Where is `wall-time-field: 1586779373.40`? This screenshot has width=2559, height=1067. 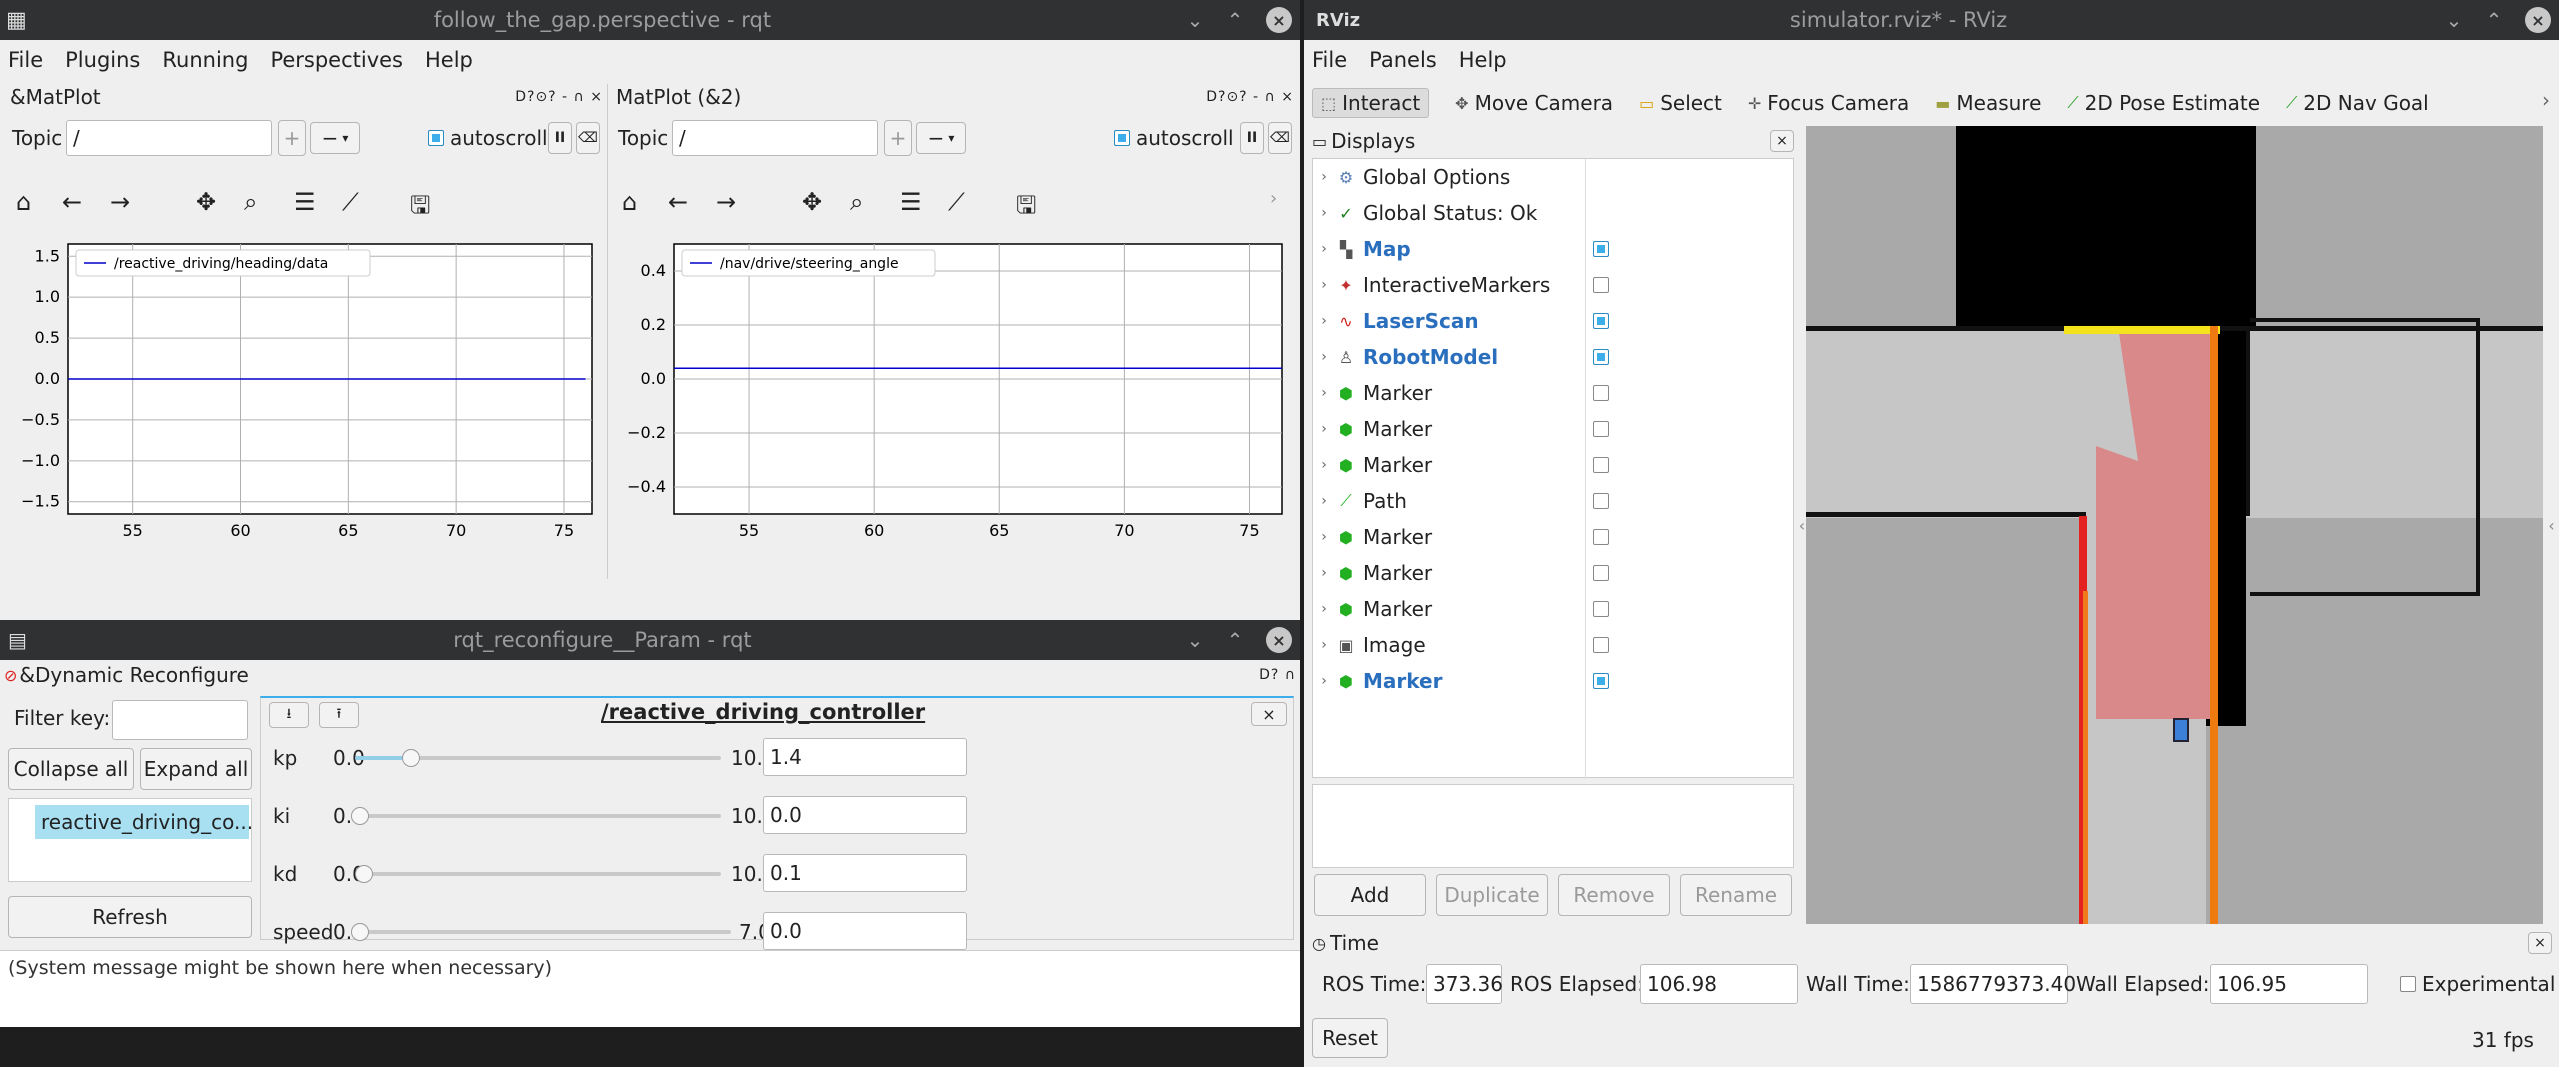 wall-time-field: 1586779373.40 is located at coordinates (1993, 984).